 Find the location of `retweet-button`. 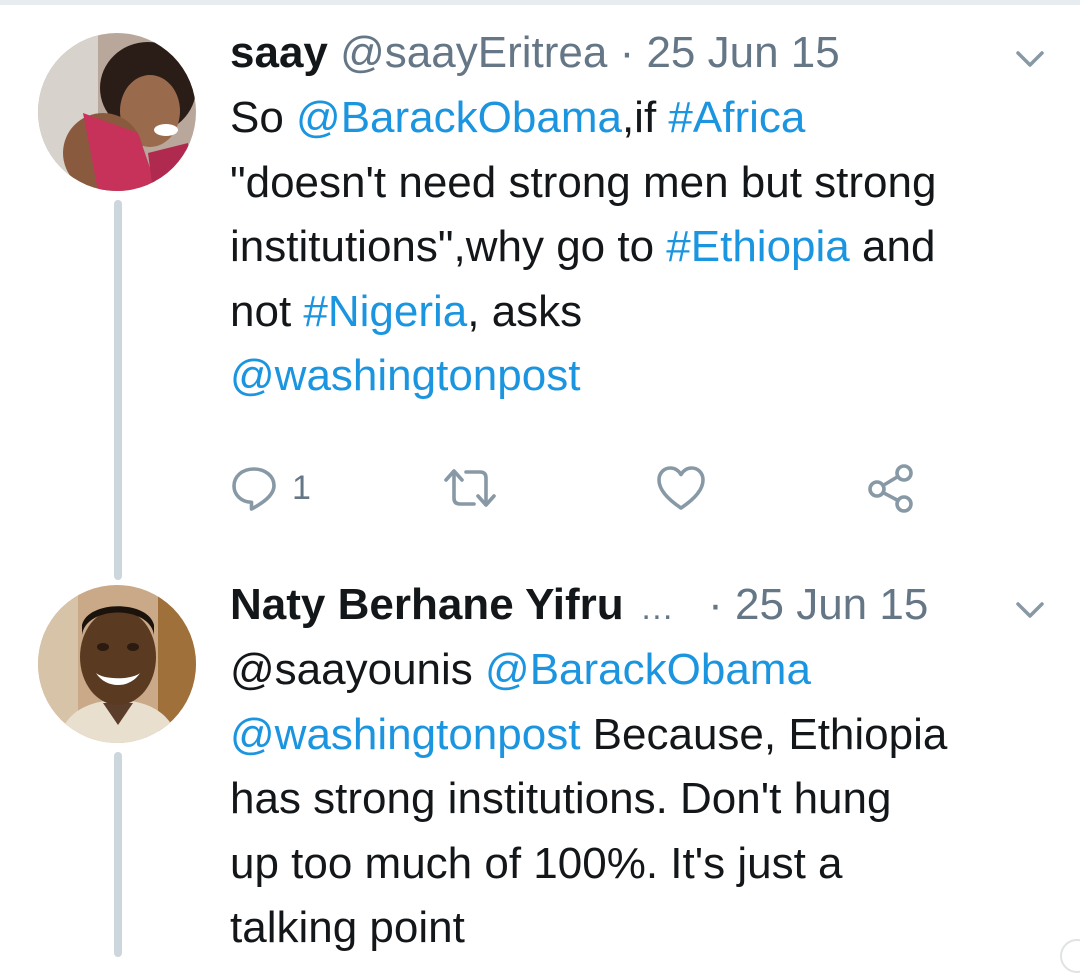

retweet-button is located at coordinates (470, 488).